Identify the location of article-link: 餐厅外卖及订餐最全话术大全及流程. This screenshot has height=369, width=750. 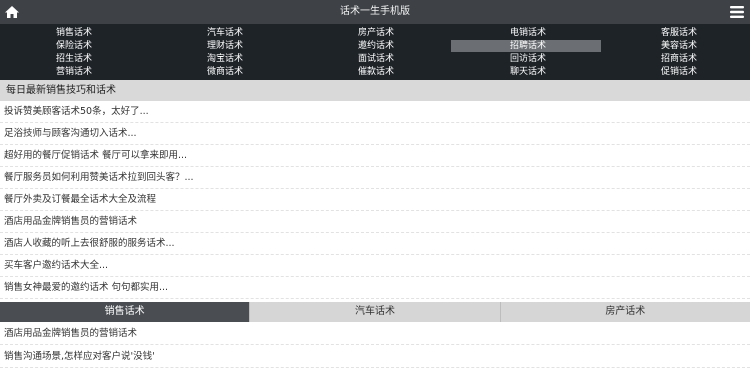
(375, 200).